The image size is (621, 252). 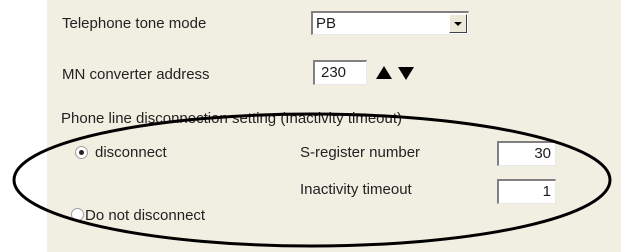 I want to click on inactivity-timeout-field: 1, so click(x=526, y=191).